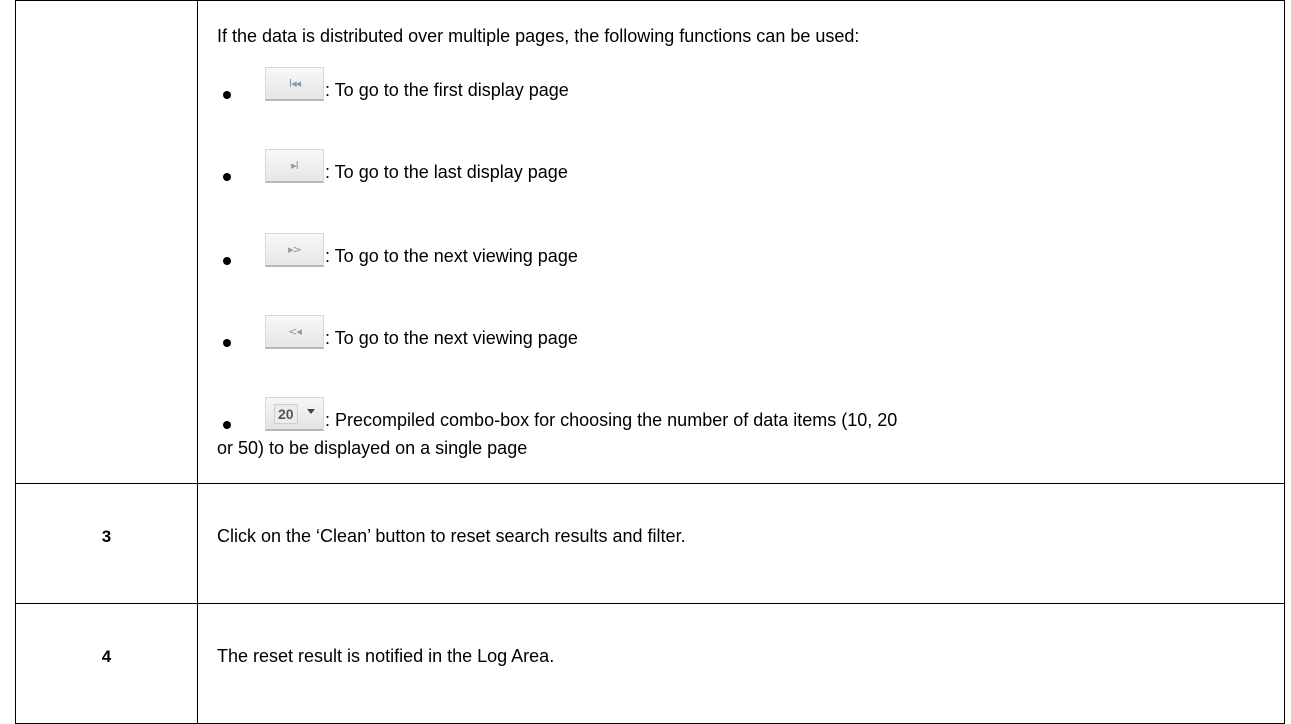 The height and width of the screenshot is (724, 1291). I want to click on next-page-icon: ▸>, so click(294, 250).